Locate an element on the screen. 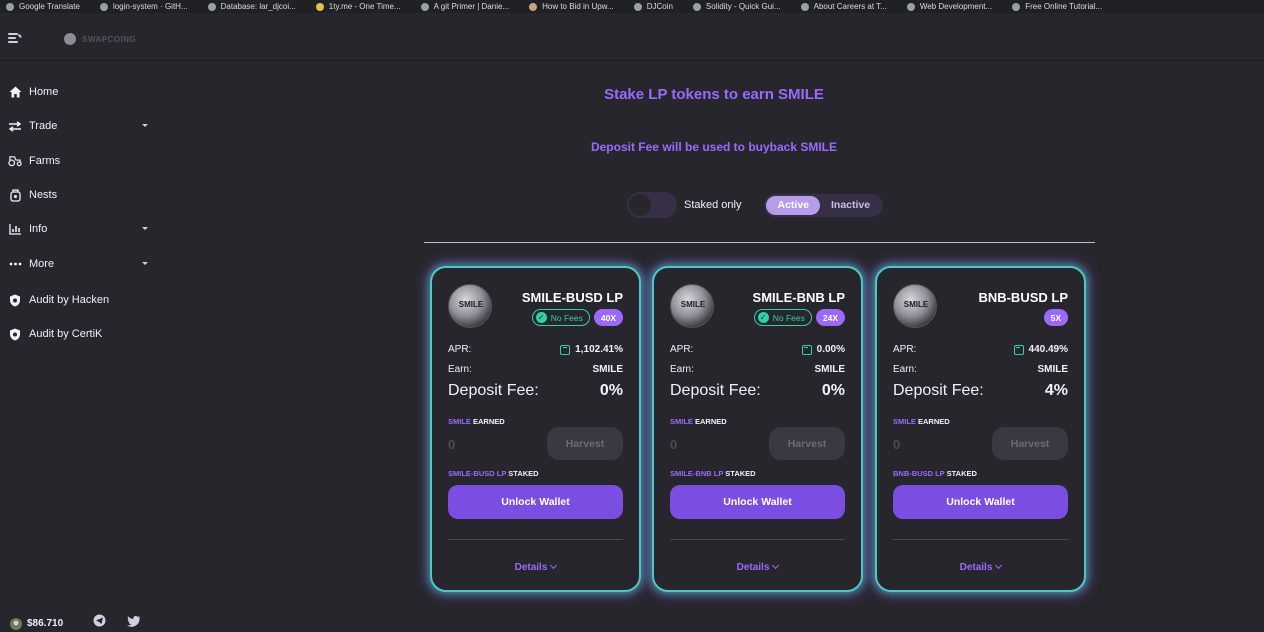  sidebar-item-trade: Trade is located at coordinates (82, 126).